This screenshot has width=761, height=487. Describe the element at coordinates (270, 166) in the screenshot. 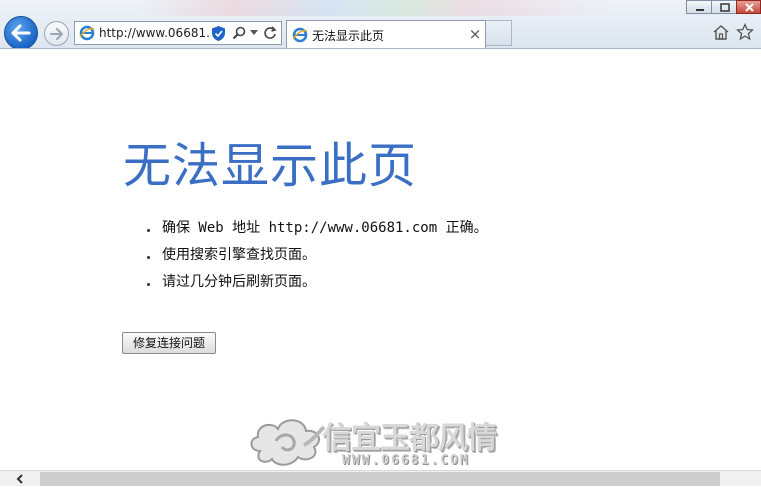

I see `page-title: 无法显示此页` at that location.